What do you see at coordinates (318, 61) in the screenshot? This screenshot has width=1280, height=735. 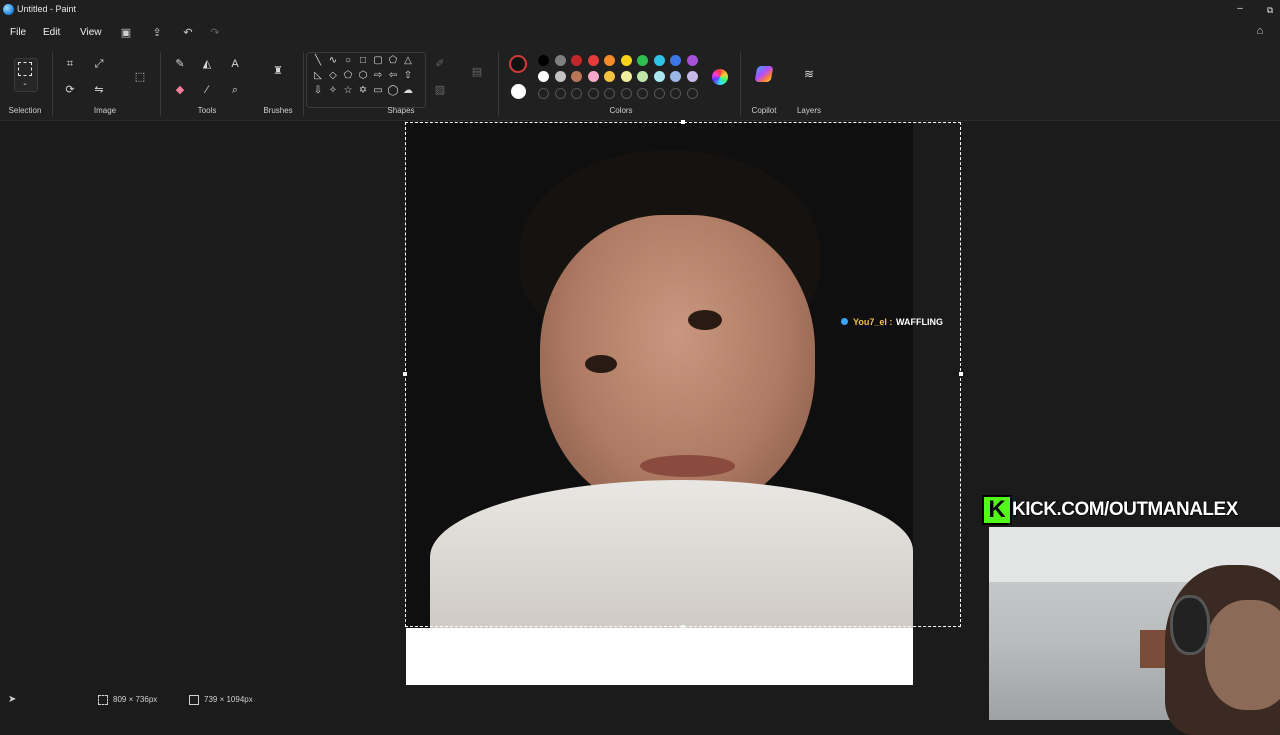 I see `line-shape-icon: ╲` at bounding box center [318, 61].